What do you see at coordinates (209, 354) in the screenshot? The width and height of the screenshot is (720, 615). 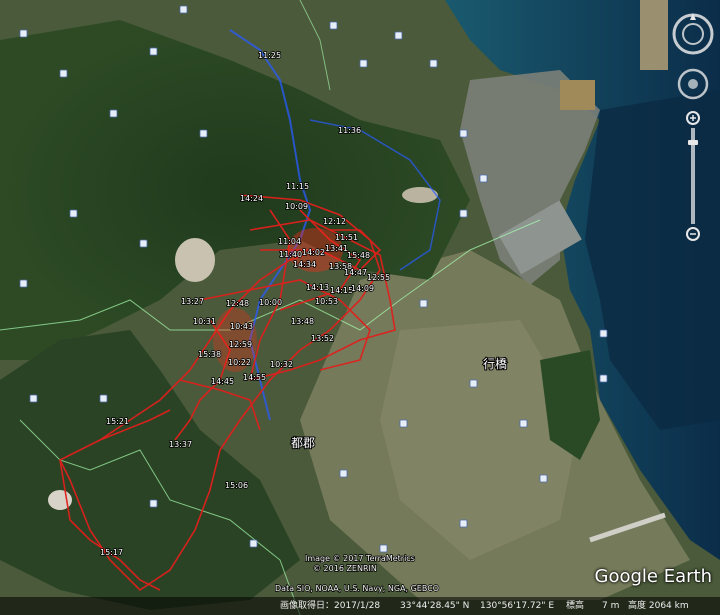 I see `time-label: 15:38` at bounding box center [209, 354].